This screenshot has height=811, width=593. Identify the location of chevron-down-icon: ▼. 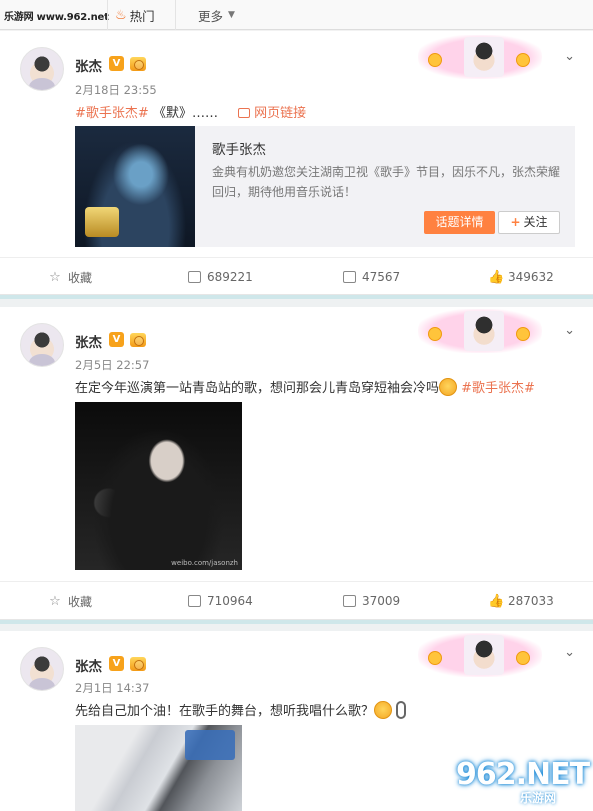
(231, 15).